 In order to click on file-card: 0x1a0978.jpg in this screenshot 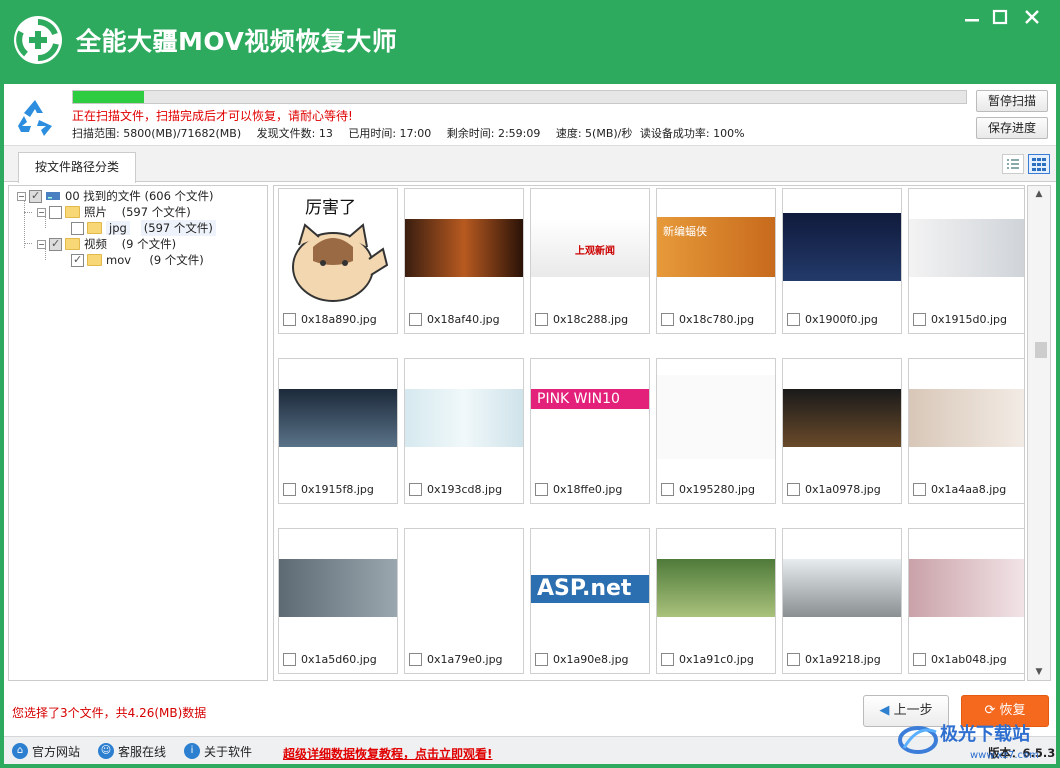, I will do `click(842, 431)`.